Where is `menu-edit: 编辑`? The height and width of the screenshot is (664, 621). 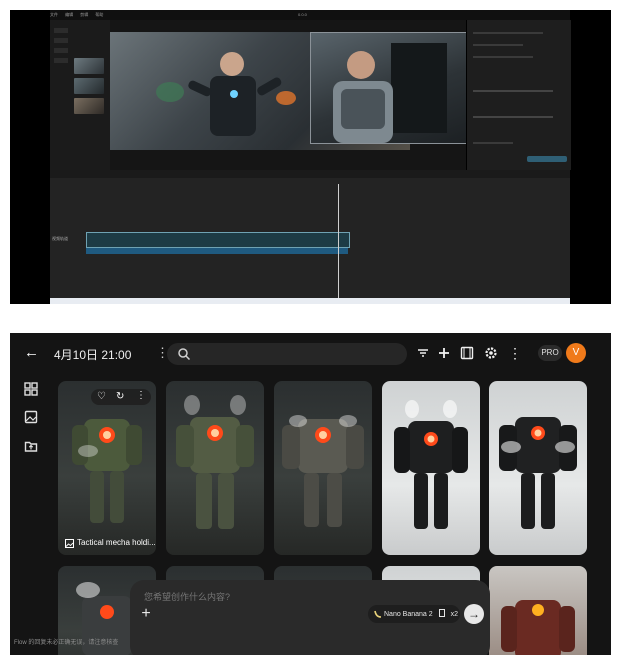 menu-edit: 编辑 is located at coordinates (69, 14).